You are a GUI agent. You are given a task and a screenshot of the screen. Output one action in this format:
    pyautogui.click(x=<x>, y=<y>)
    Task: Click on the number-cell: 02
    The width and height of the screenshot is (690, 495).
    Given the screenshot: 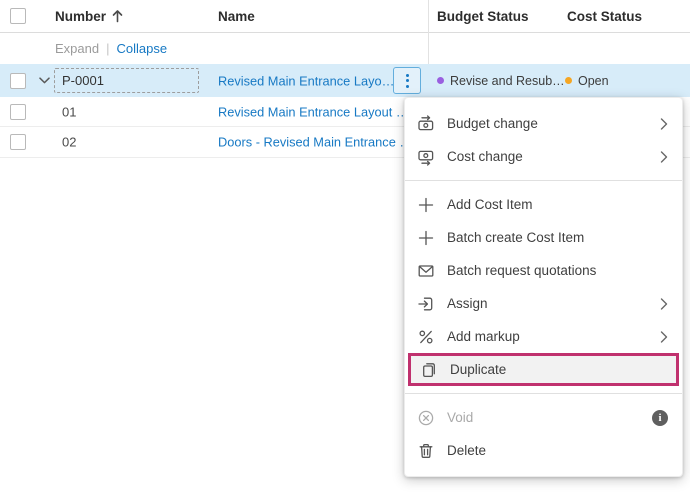 What is the action you would take?
    pyautogui.click(x=69, y=142)
    